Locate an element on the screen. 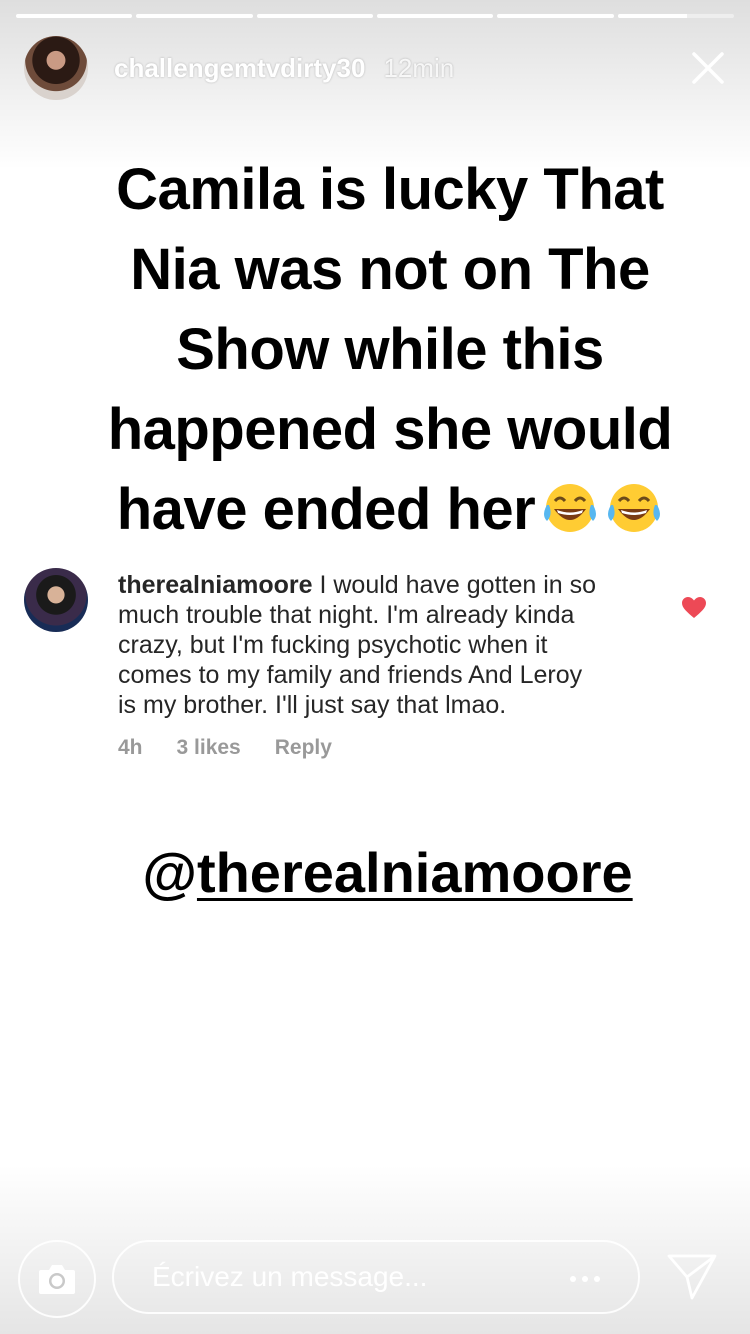 The width and height of the screenshot is (750, 1334). mention-handle: therealniamoore is located at coordinates (415, 872).